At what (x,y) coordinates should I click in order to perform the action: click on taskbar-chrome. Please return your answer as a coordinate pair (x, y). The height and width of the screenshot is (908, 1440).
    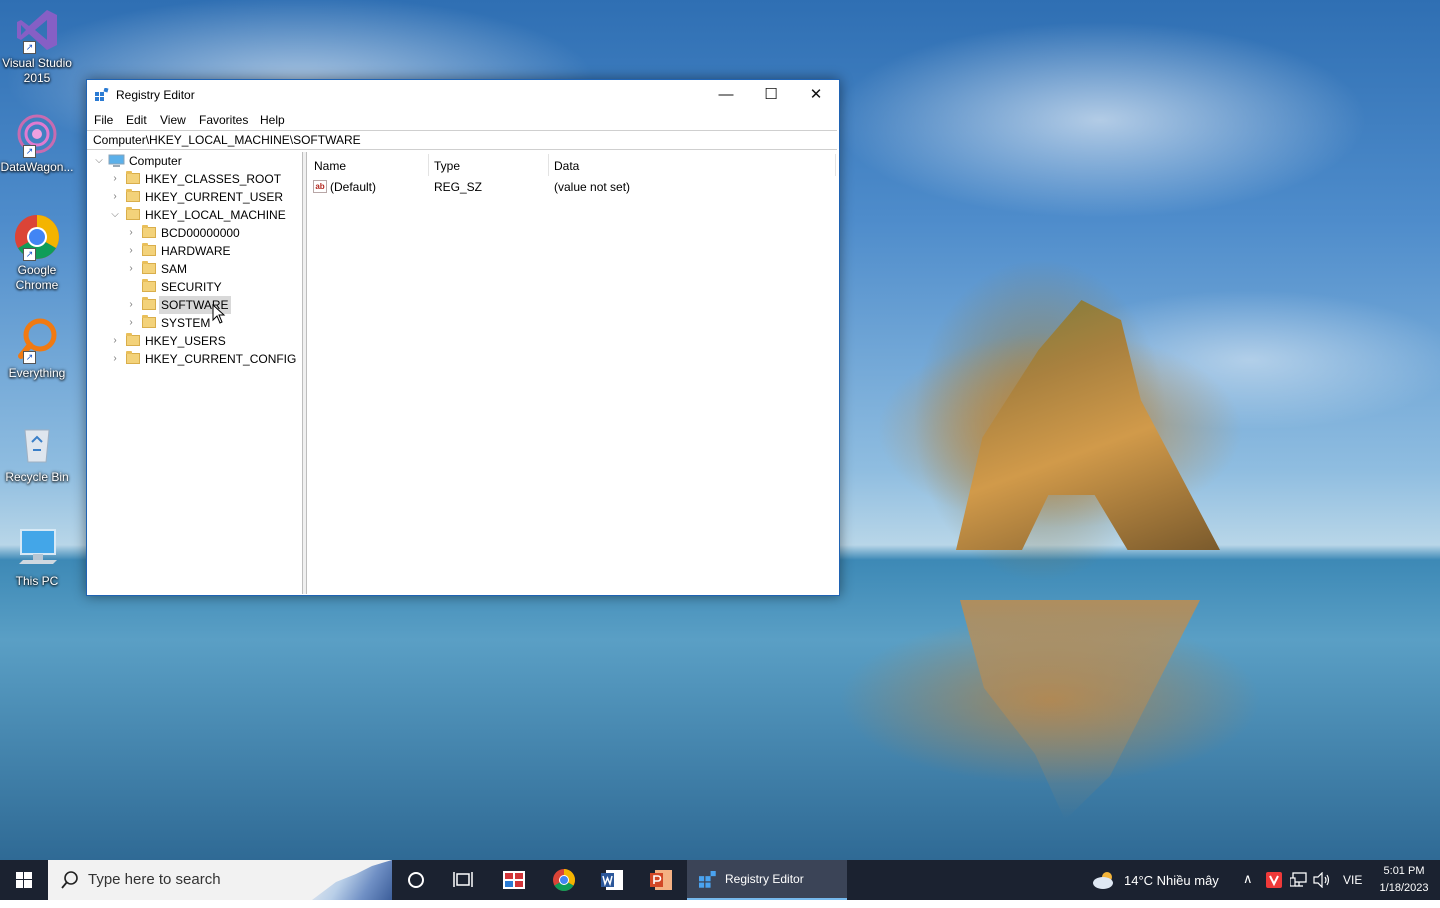
    Looking at the image, I should click on (564, 880).